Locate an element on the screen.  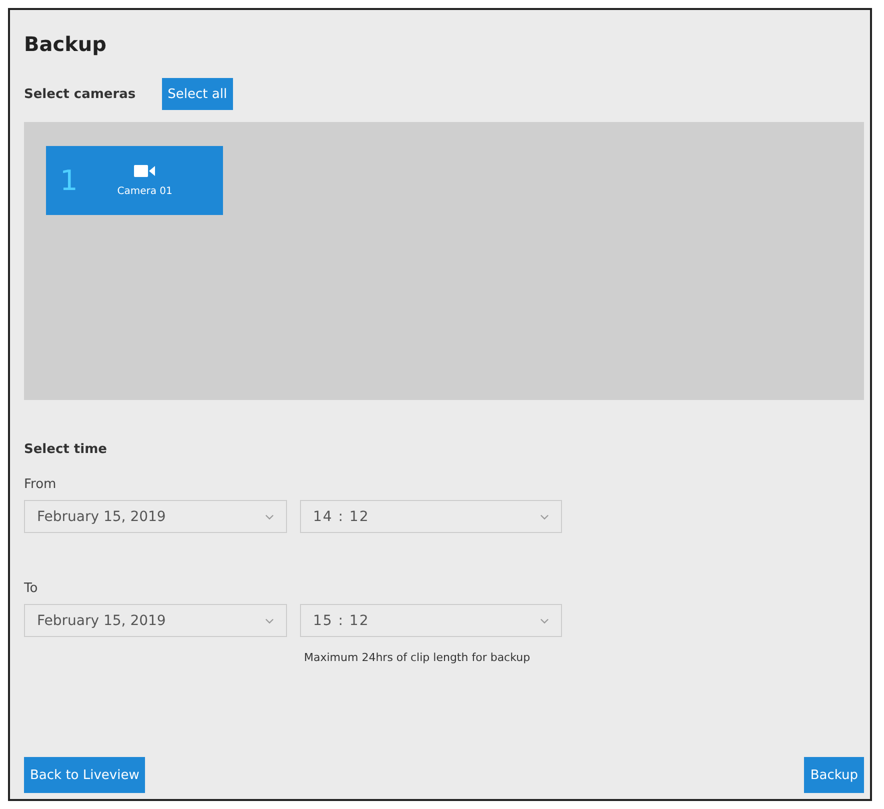
back-to-liveview-button: Back to Liveview is located at coordinates (85, 775).